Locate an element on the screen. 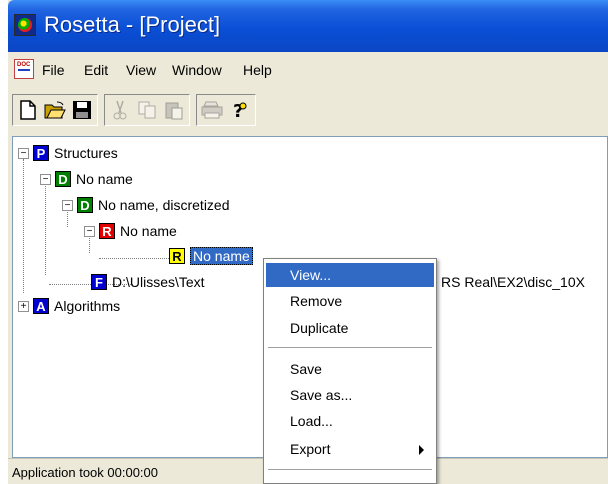 The image size is (608, 484). paste-icon is located at coordinates (174, 110).